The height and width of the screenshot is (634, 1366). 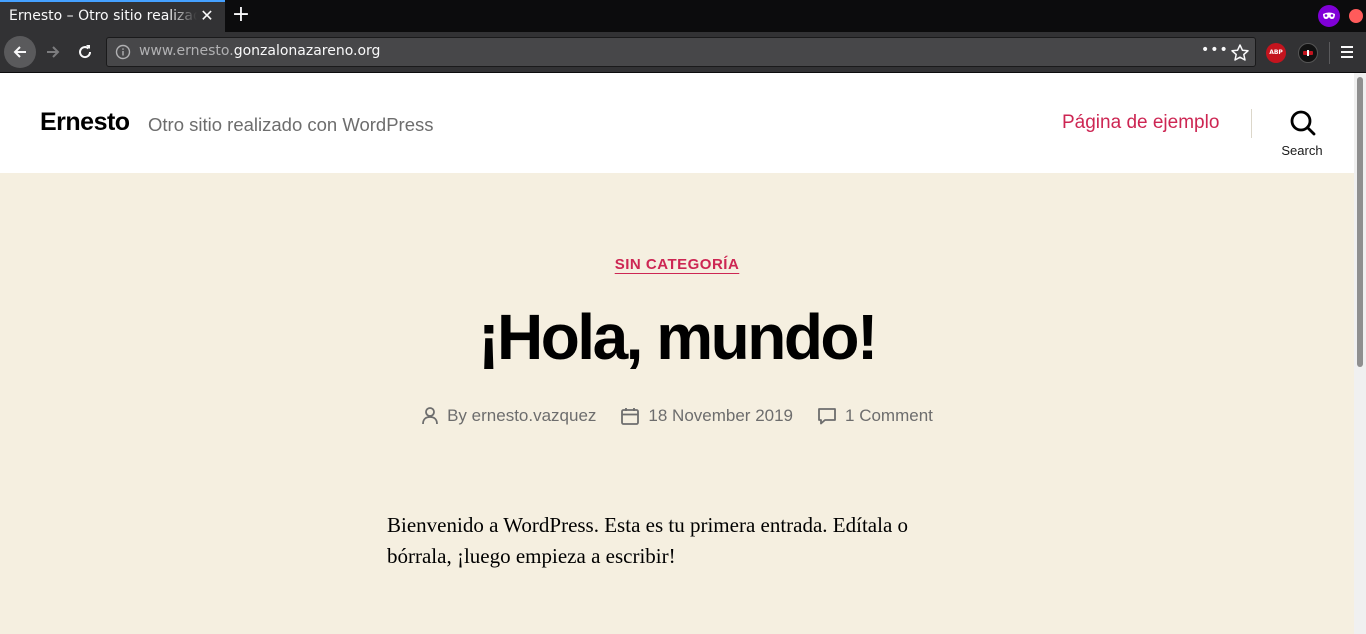 I want to click on new-tab-icon: +, so click(x=241, y=15).